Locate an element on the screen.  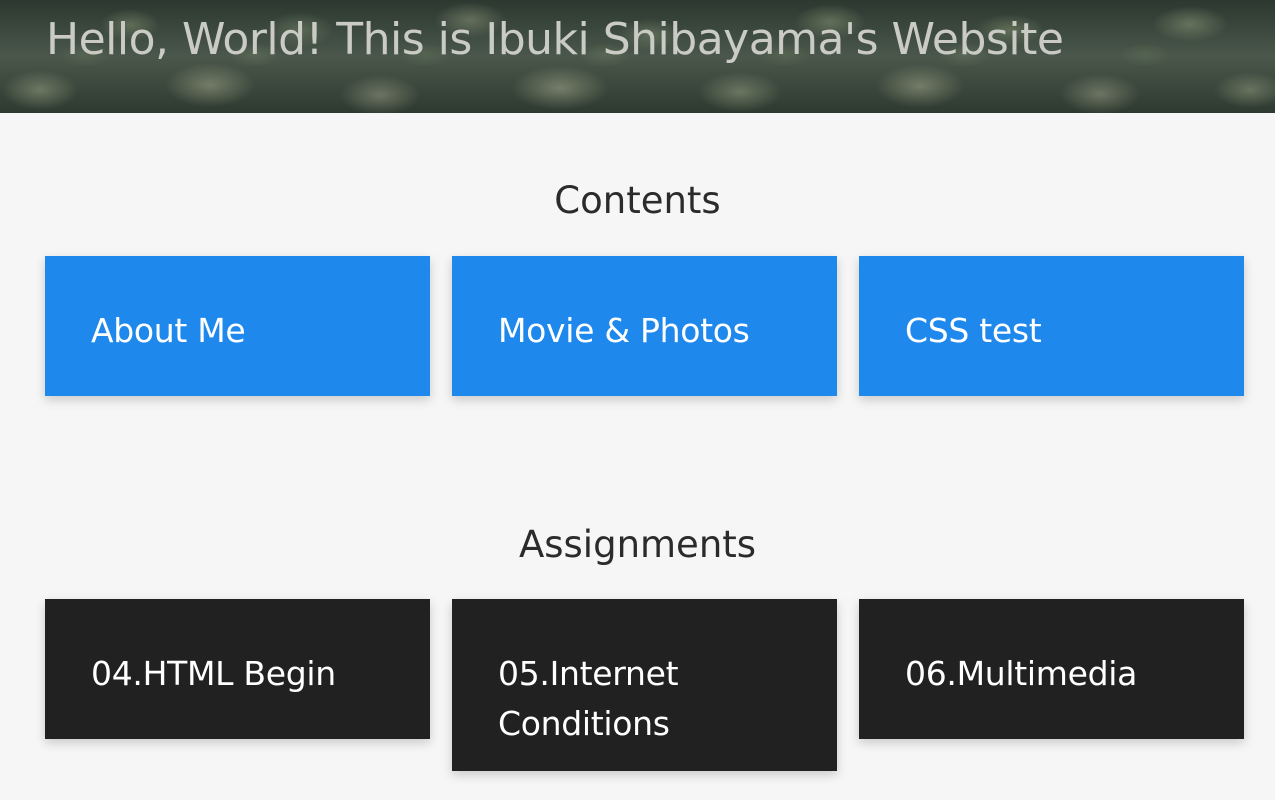
internet-conditions-link: 05.Internet Conditions is located at coordinates (644, 685).